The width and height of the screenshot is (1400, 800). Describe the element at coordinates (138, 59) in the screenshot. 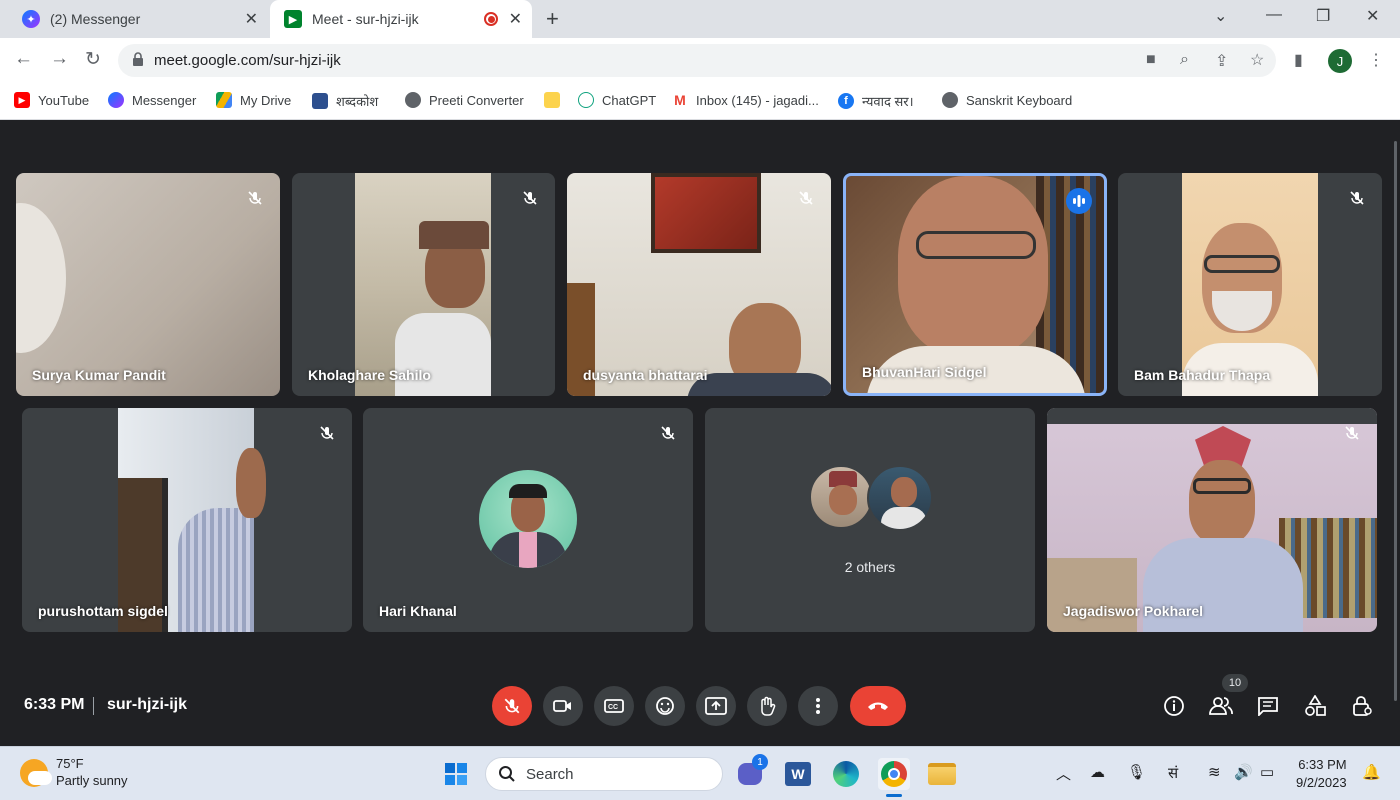

I see `lock-icon` at that location.